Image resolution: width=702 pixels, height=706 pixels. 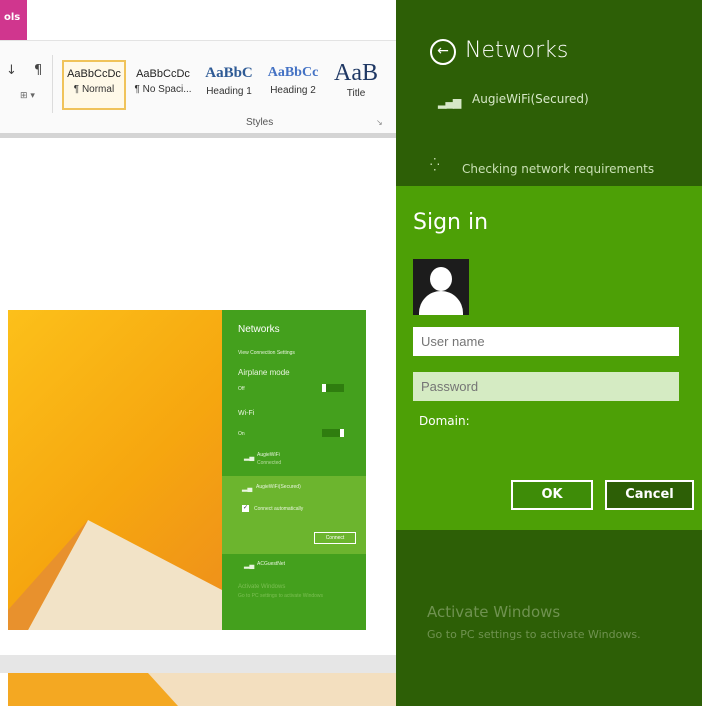 I want to click on domain-label: Domain:, so click(x=444, y=421).